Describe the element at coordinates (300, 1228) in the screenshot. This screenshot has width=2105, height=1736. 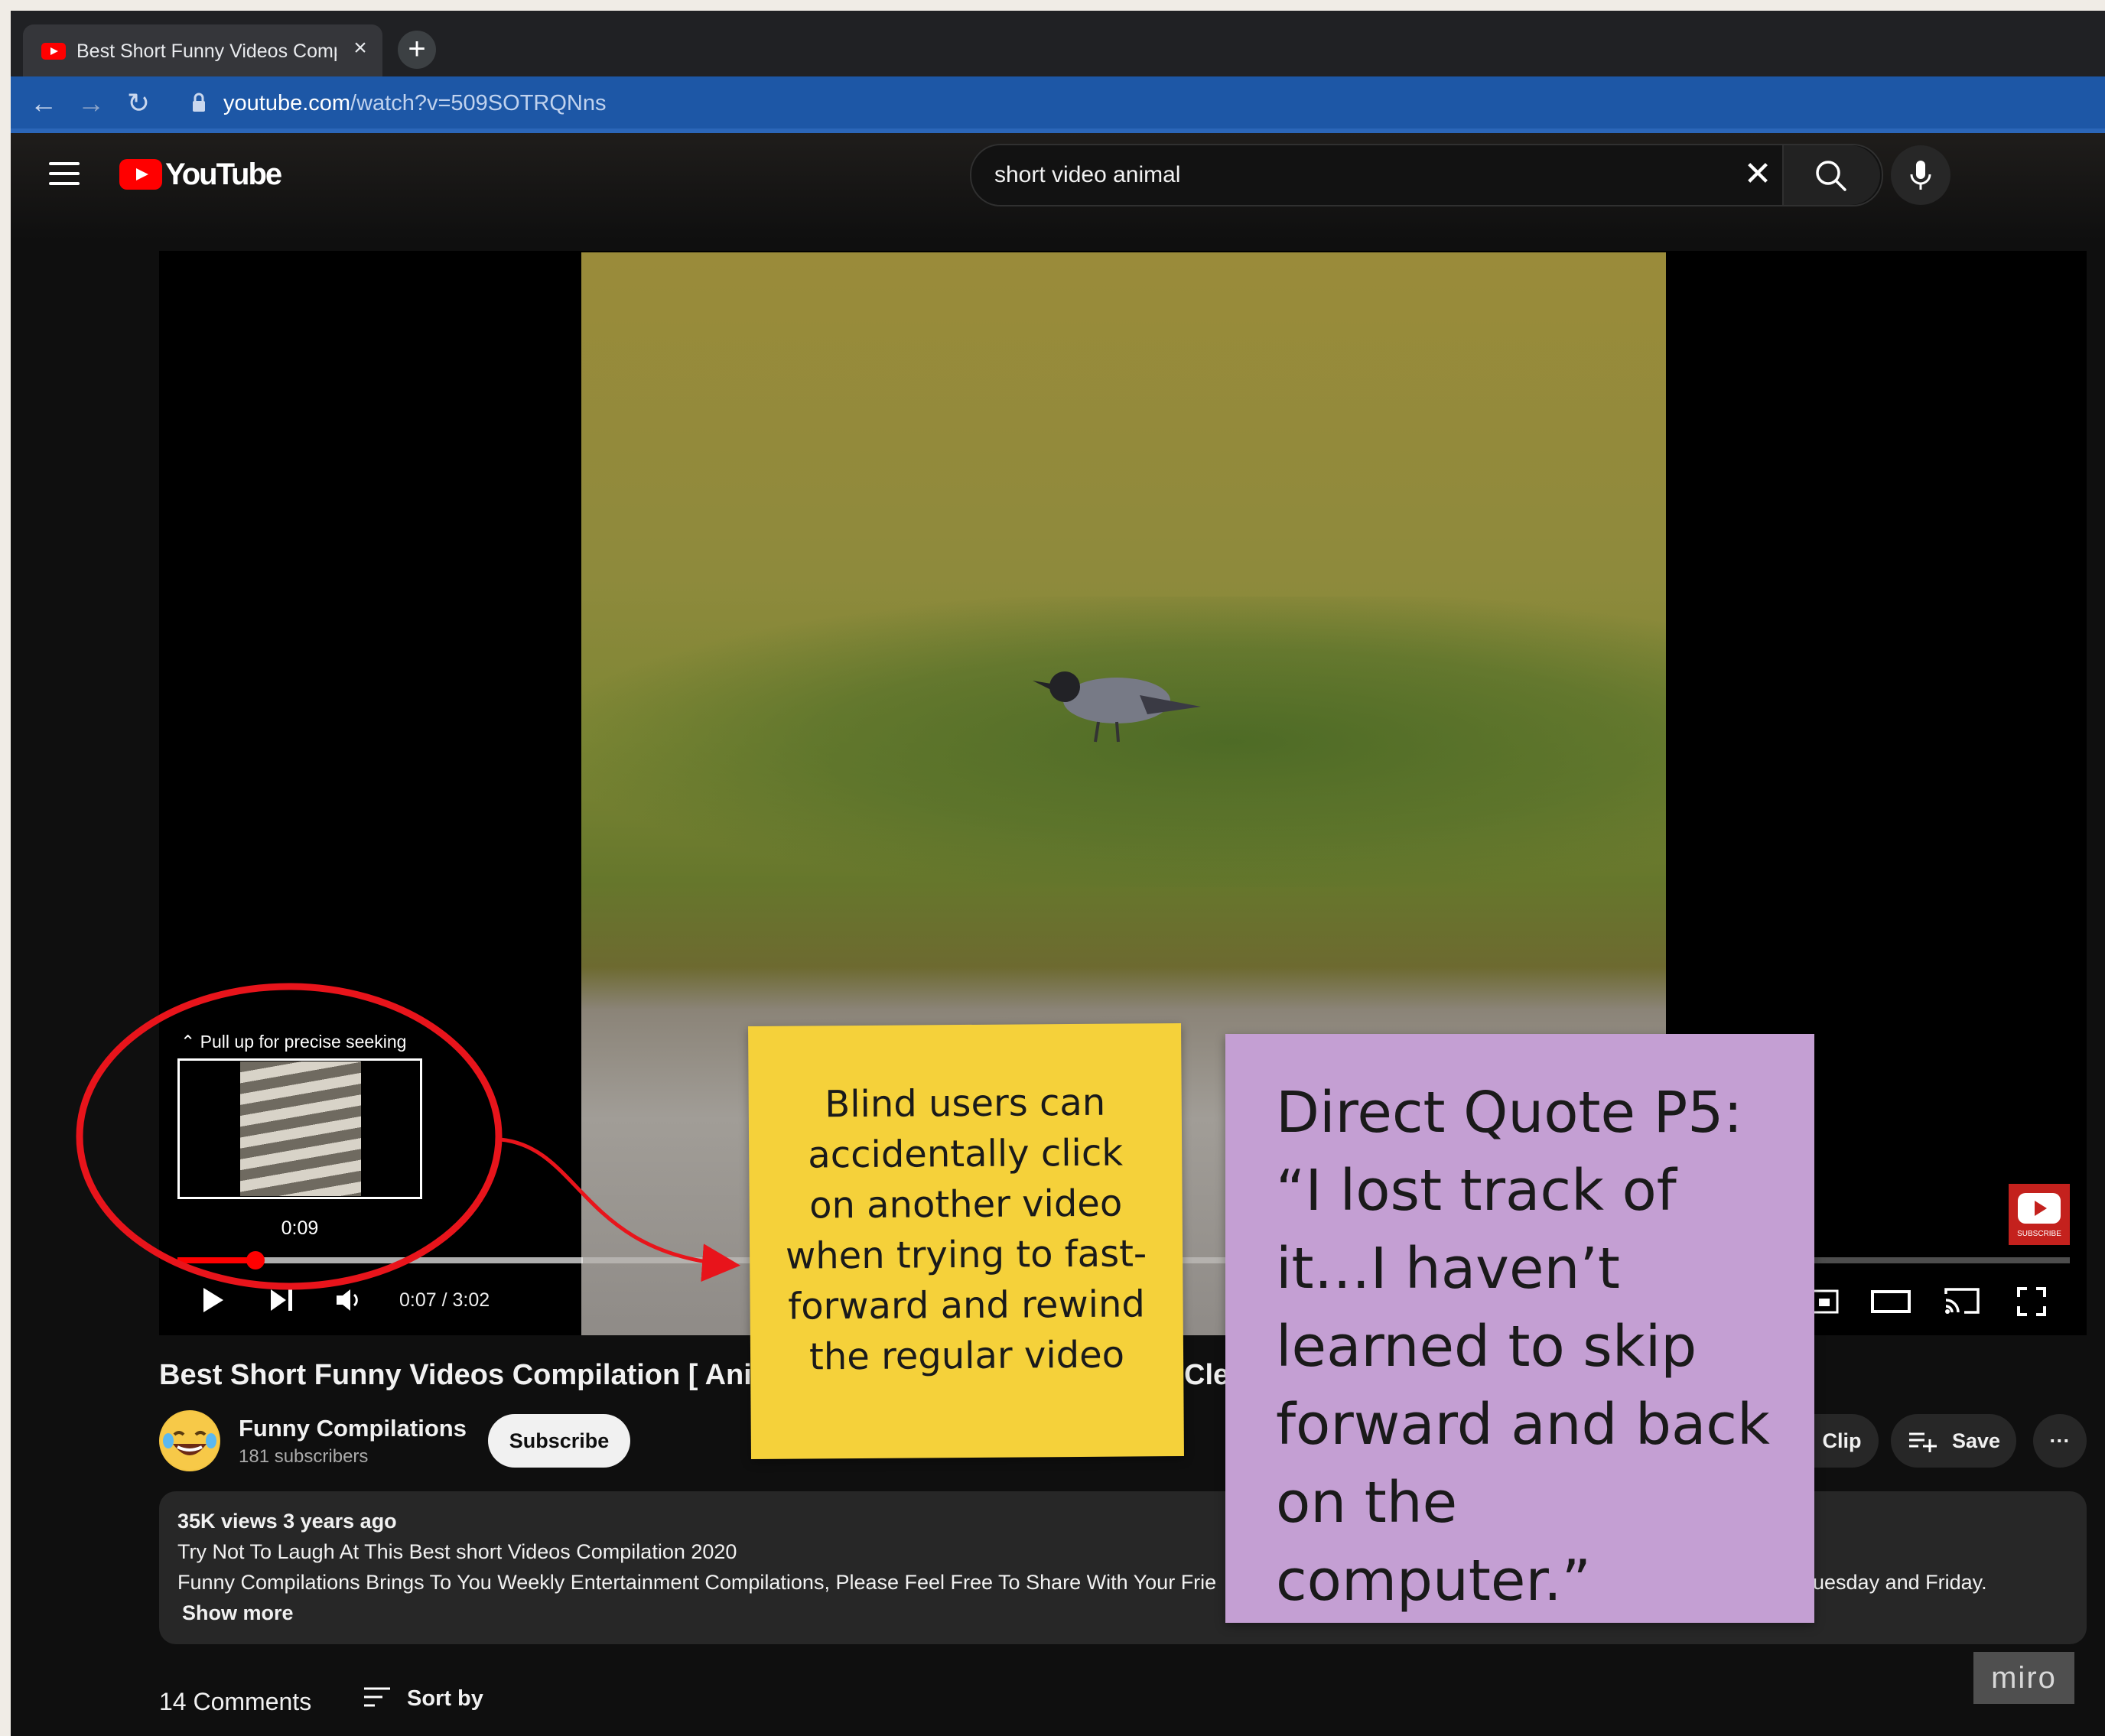
I see `seek-preview-time: 0:09` at that location.